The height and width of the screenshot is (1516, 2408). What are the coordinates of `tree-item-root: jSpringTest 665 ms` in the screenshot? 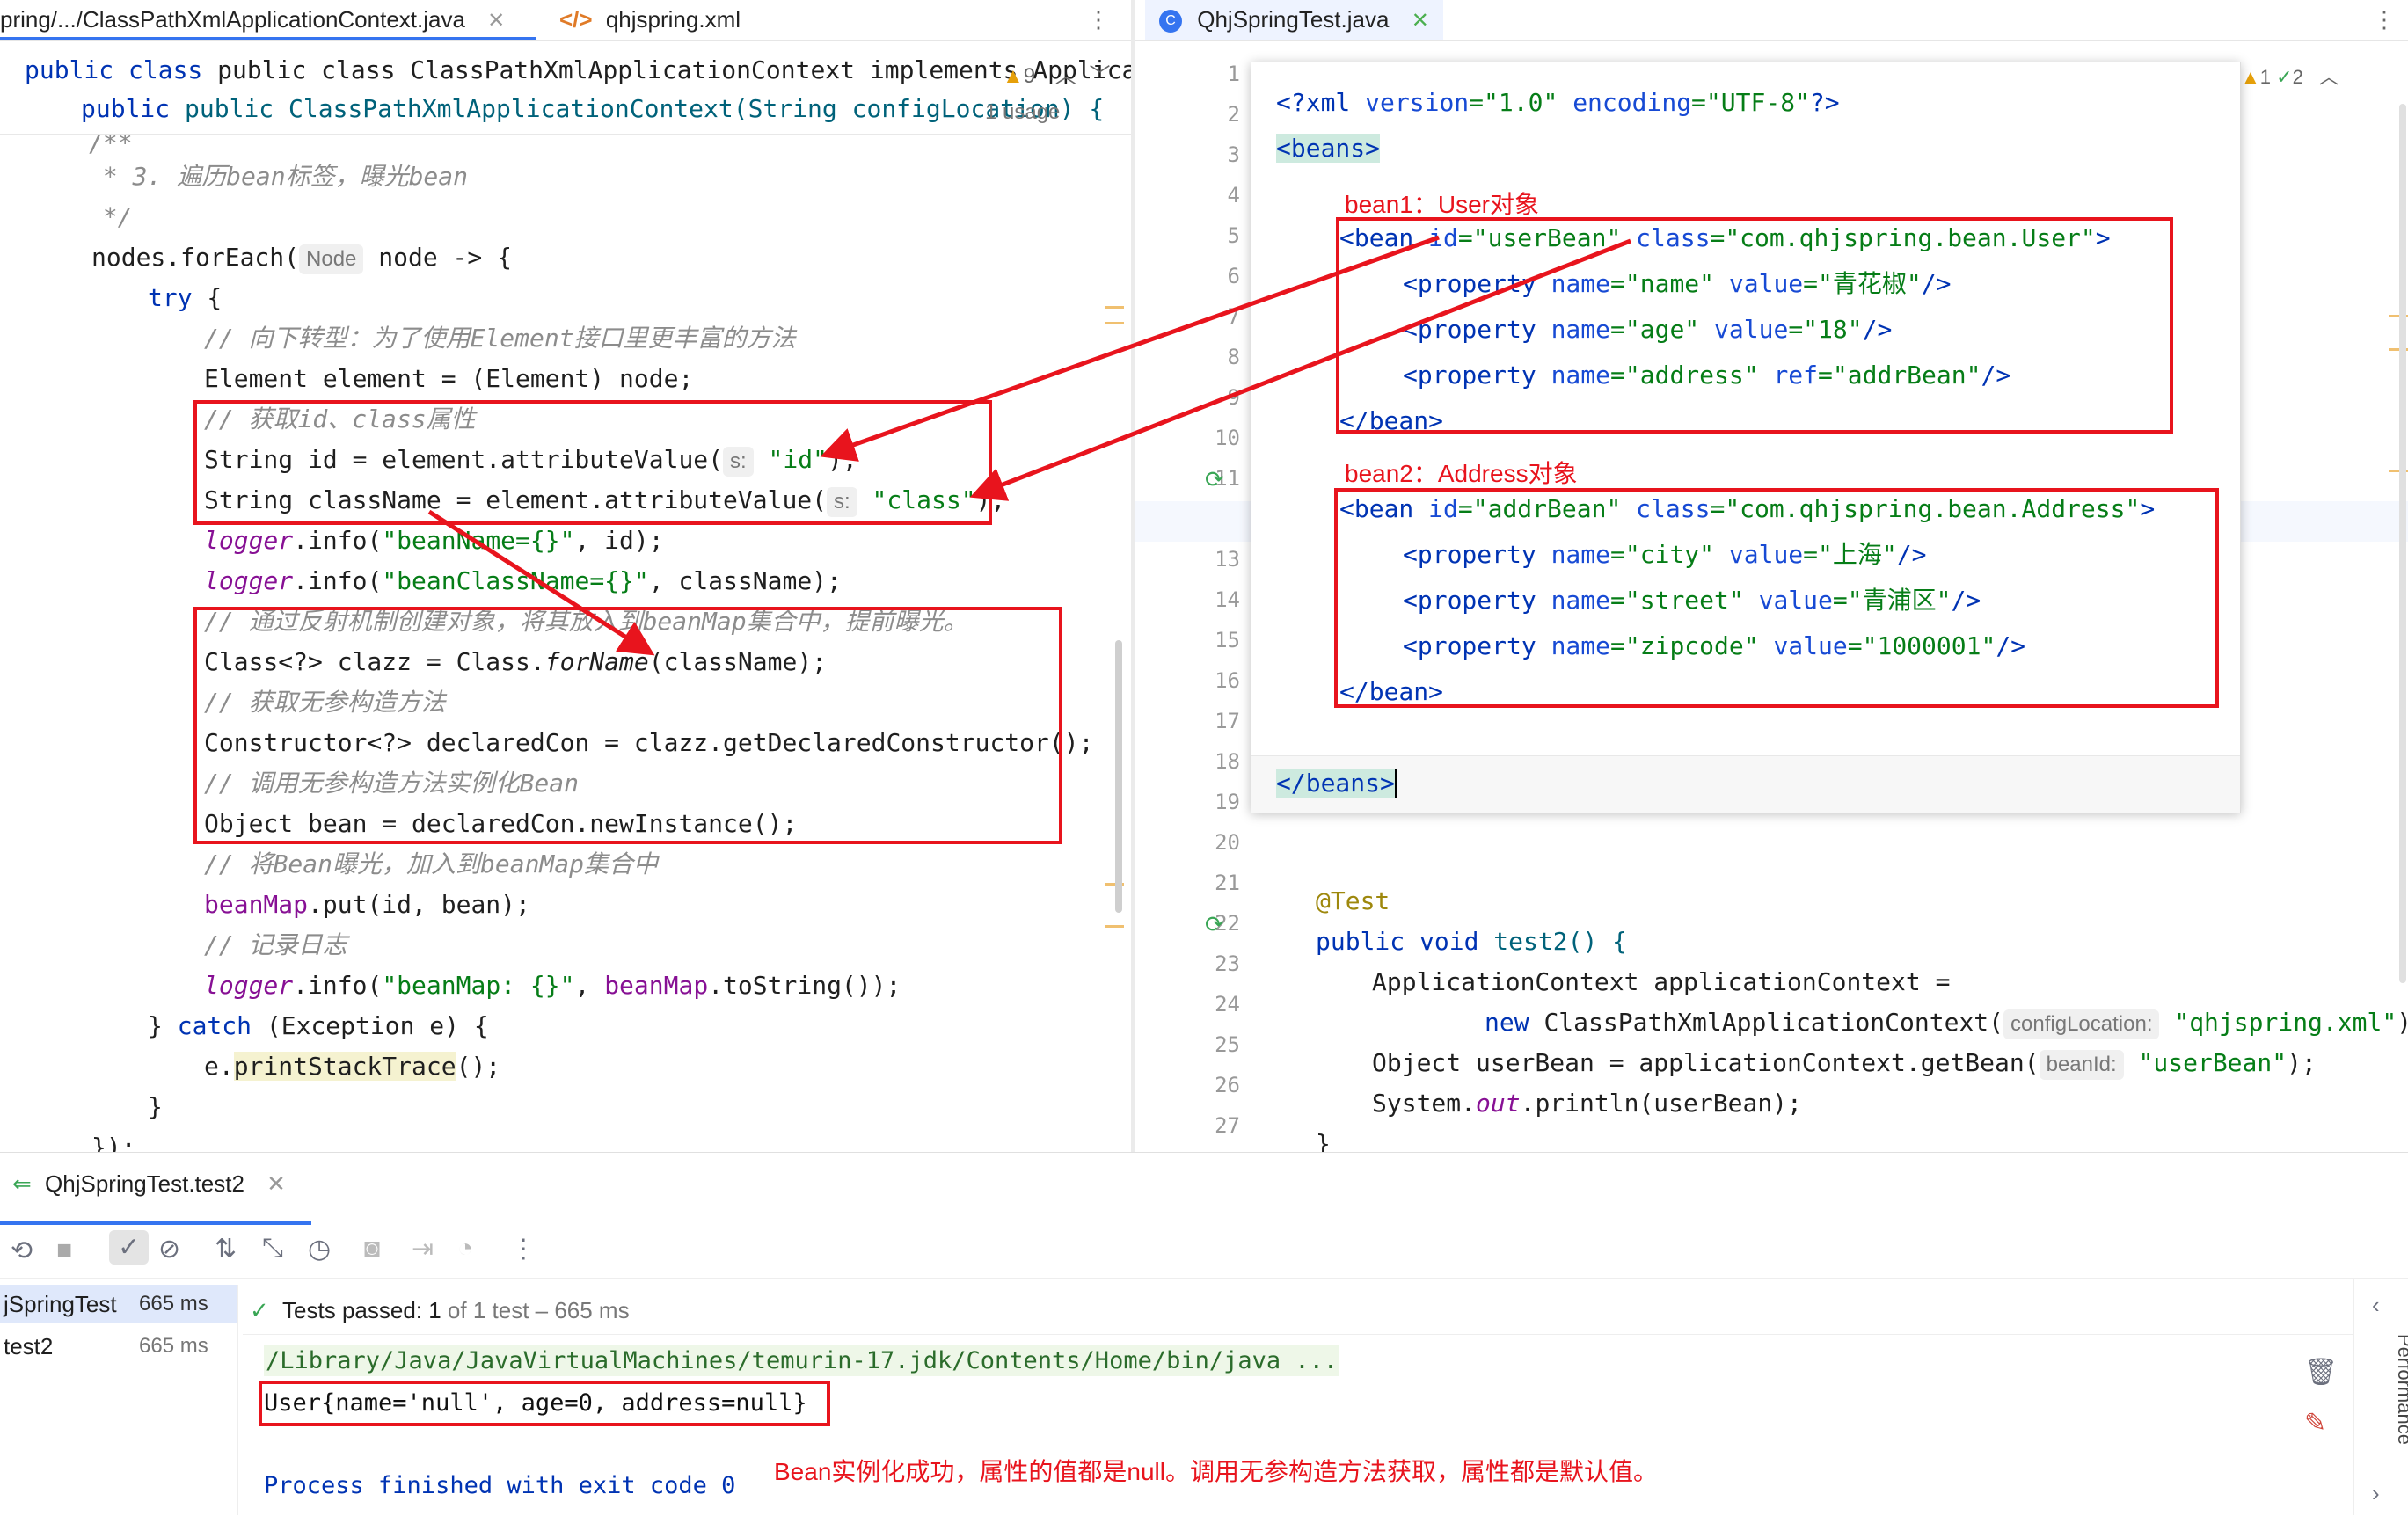 It's located at (118, 1304).